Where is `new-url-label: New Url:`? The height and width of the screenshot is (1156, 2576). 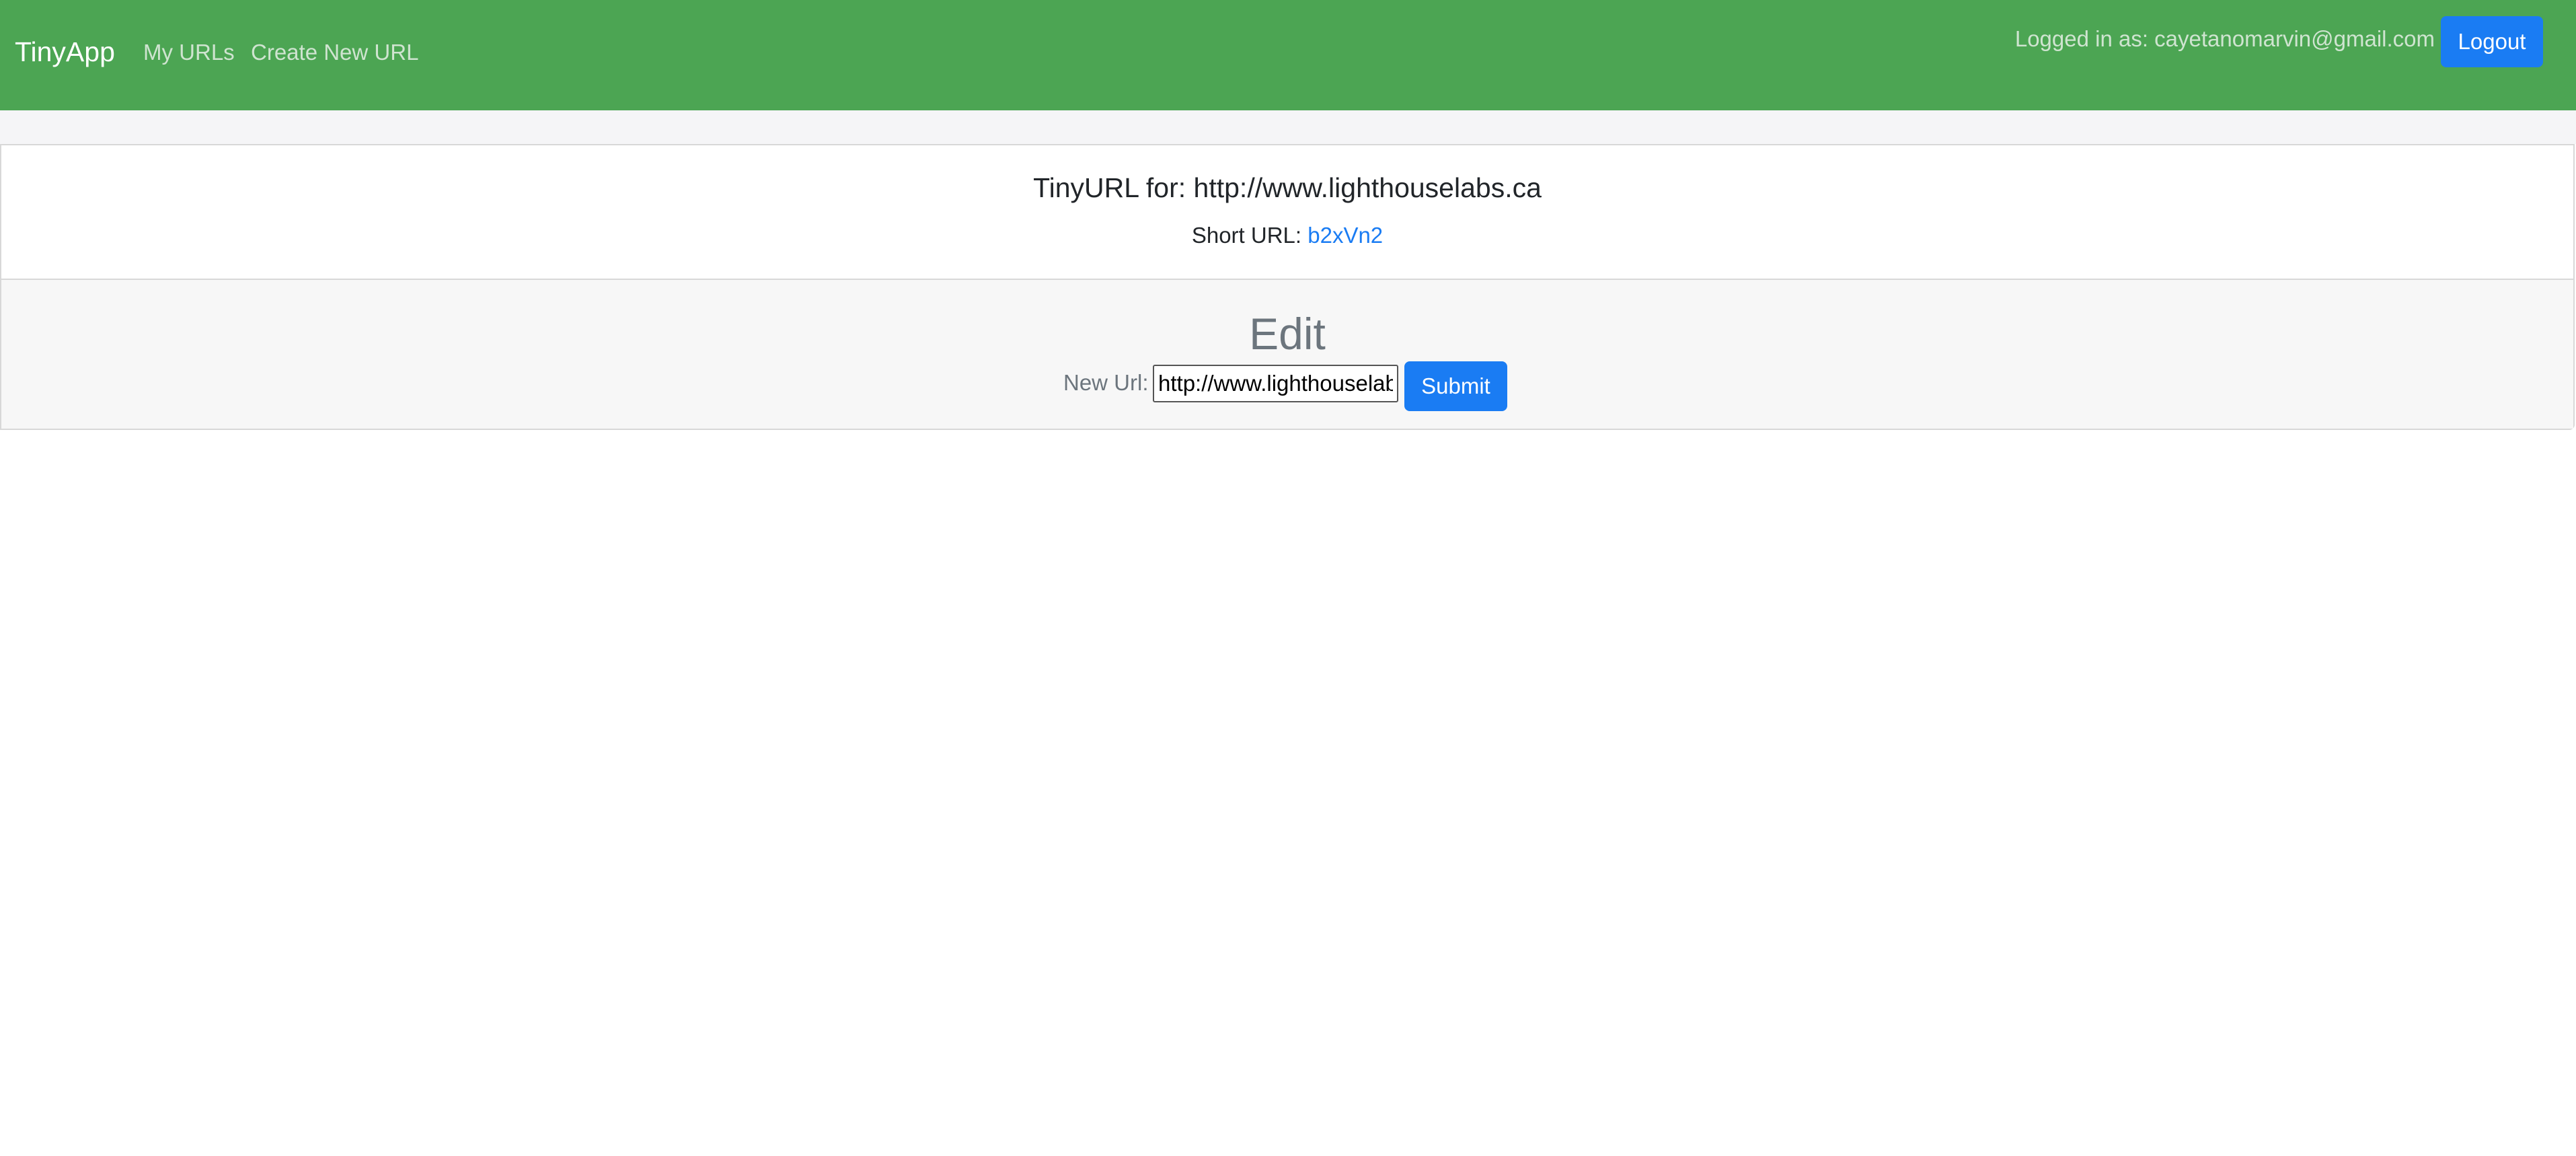 new-url-label: New Url: is located at coordinates (1106, 383).